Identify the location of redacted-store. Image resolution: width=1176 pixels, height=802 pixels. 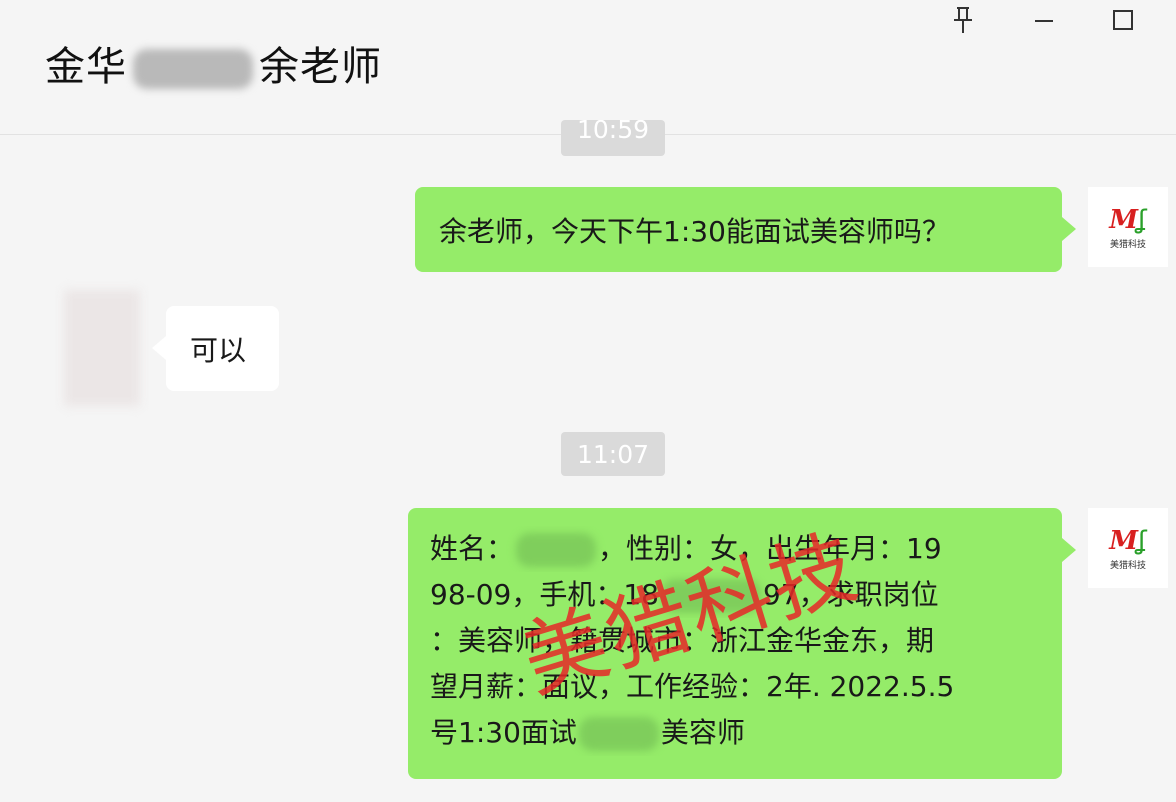
(618, 734).